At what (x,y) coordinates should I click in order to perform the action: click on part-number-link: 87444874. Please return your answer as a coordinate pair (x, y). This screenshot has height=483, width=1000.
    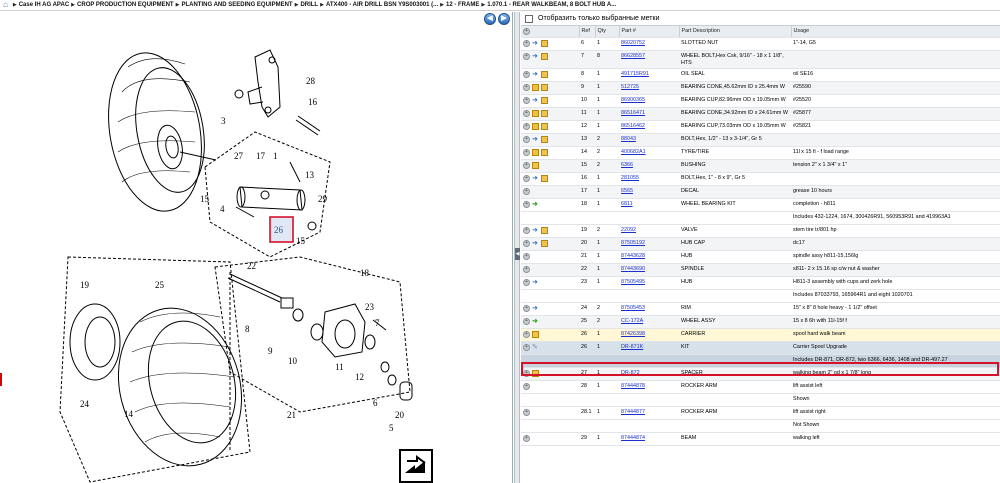
    Looking at the image, I should click on (633, 438).